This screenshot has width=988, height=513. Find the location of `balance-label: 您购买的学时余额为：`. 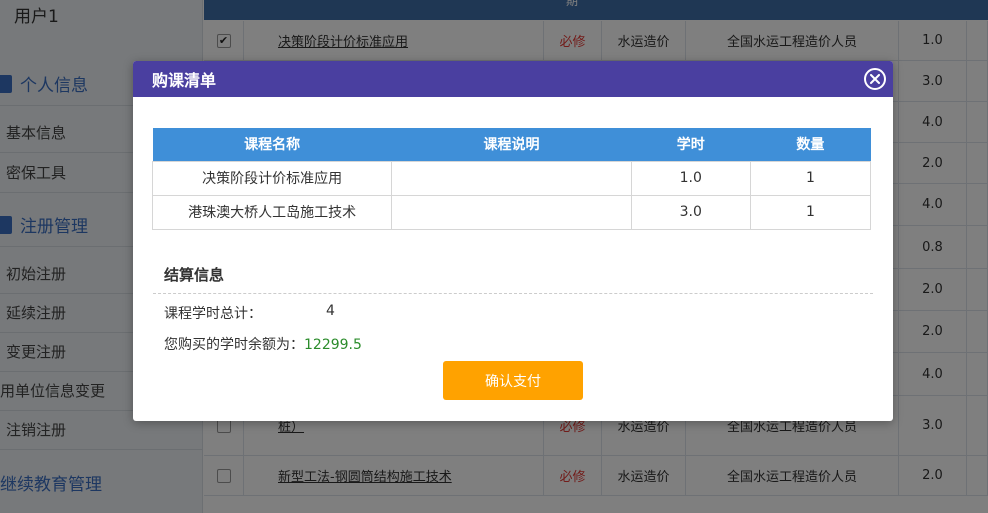

balance-label: 您购买的学时余额为： is located at coordinates (234, 345).